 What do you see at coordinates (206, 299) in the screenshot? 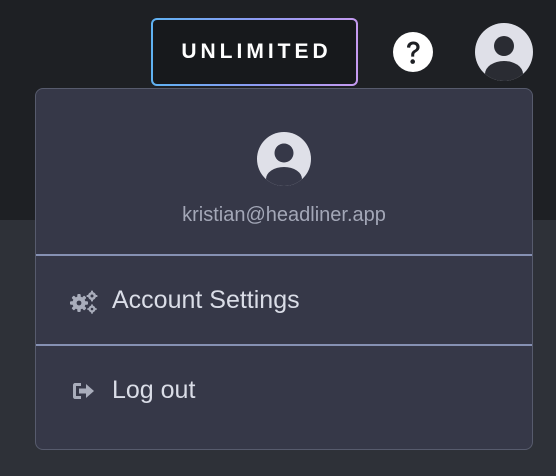
I see `account-settings-label: Account Settings` at bounding box center [206, 299].